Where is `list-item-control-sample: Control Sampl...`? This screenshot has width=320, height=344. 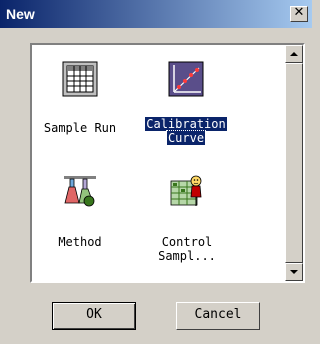 list-item-control-sample: Control Sampl... is located at coordinates (187, 219).